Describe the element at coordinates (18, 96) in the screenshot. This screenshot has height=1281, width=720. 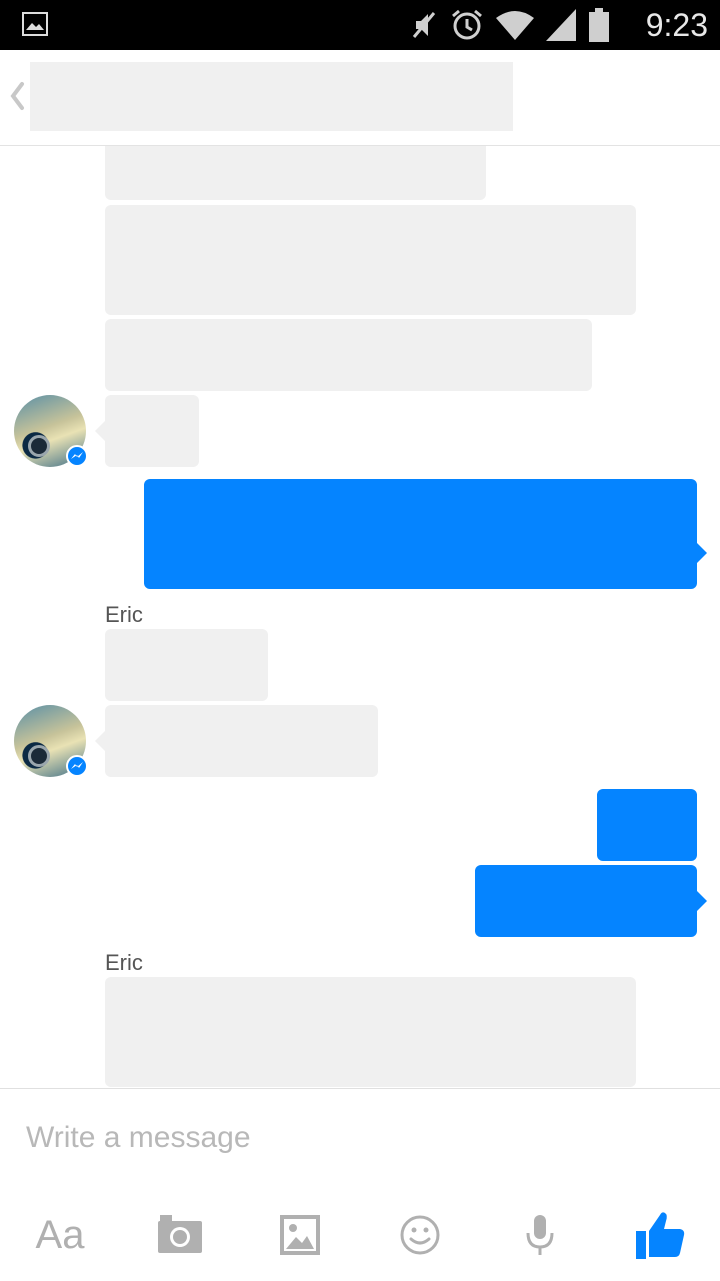
I see `chevron-left-icon` at that location.